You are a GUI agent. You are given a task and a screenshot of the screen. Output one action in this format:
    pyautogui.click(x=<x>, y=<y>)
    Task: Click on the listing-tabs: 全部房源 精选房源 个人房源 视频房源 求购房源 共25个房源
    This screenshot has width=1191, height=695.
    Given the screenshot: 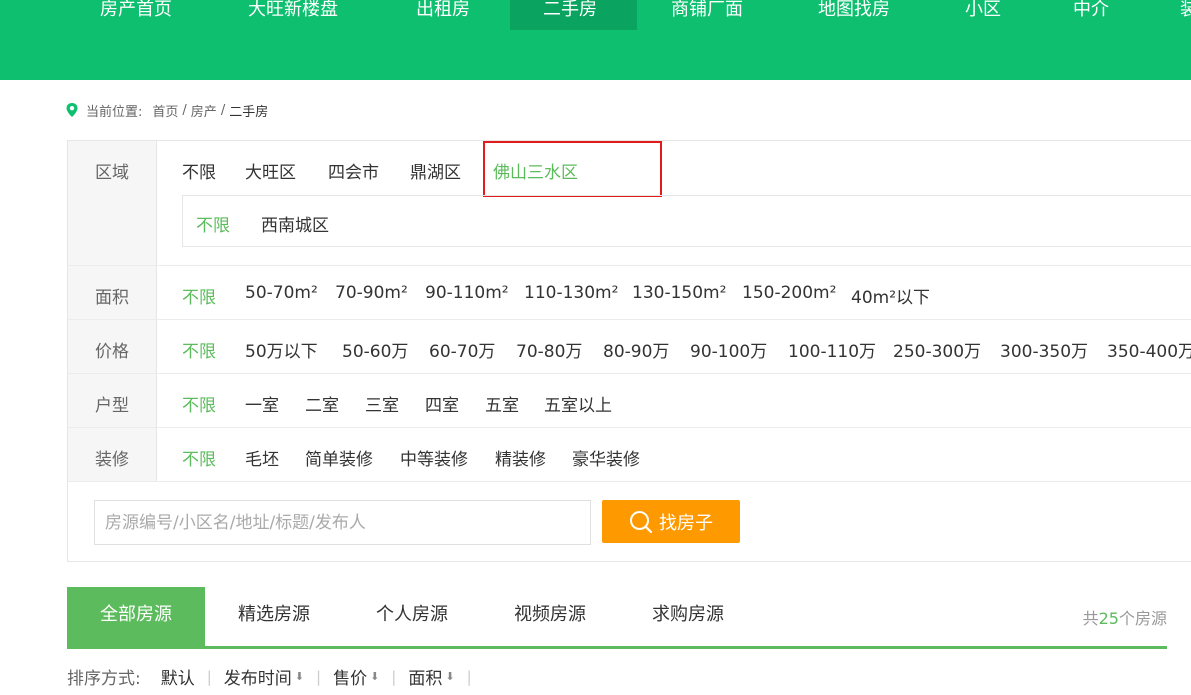 What is the action you would take?
    pyautogui.click(x=617, y=618)
    